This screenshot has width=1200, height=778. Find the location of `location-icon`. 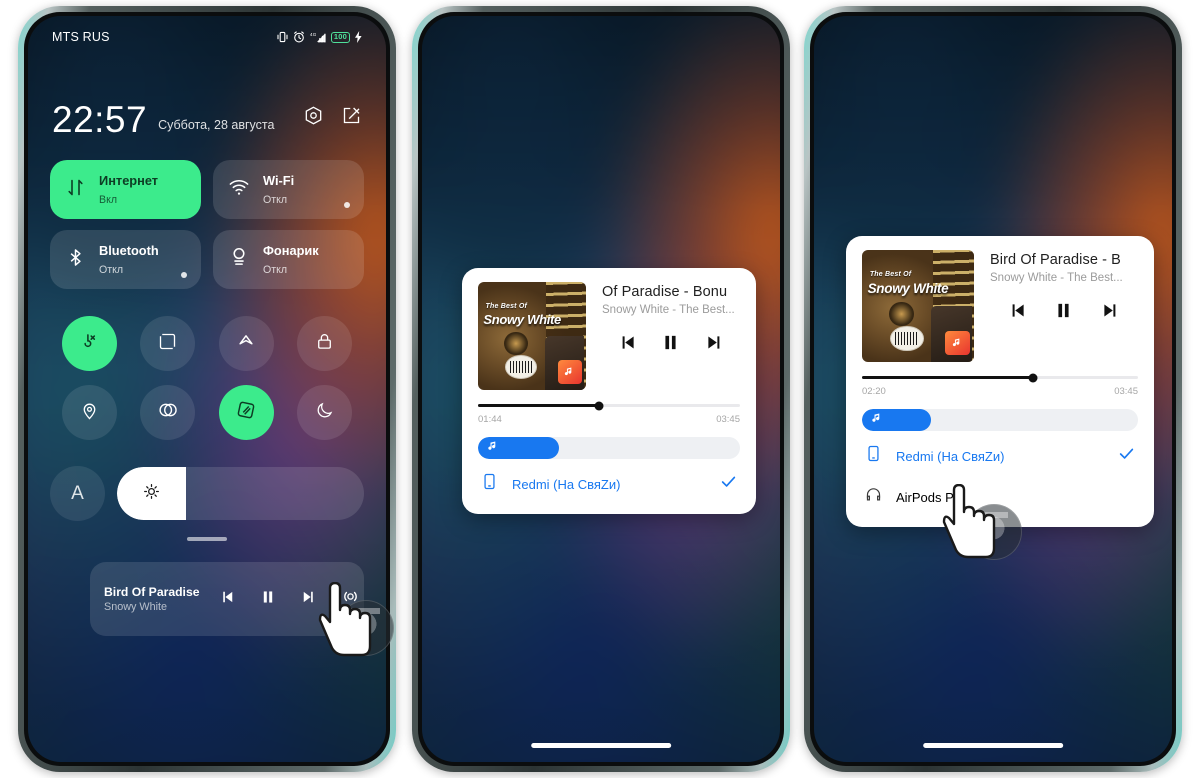

location-icon is located at coordinates (89, 413).